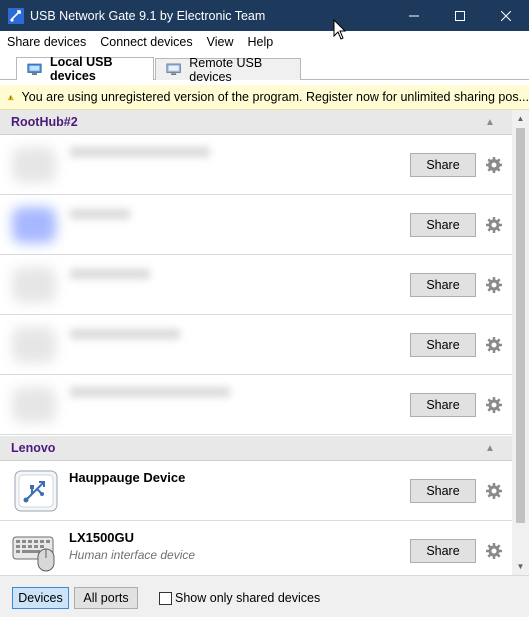  I want to click on tab-local-usb-devices: Local USB devices, so click(85, 69).